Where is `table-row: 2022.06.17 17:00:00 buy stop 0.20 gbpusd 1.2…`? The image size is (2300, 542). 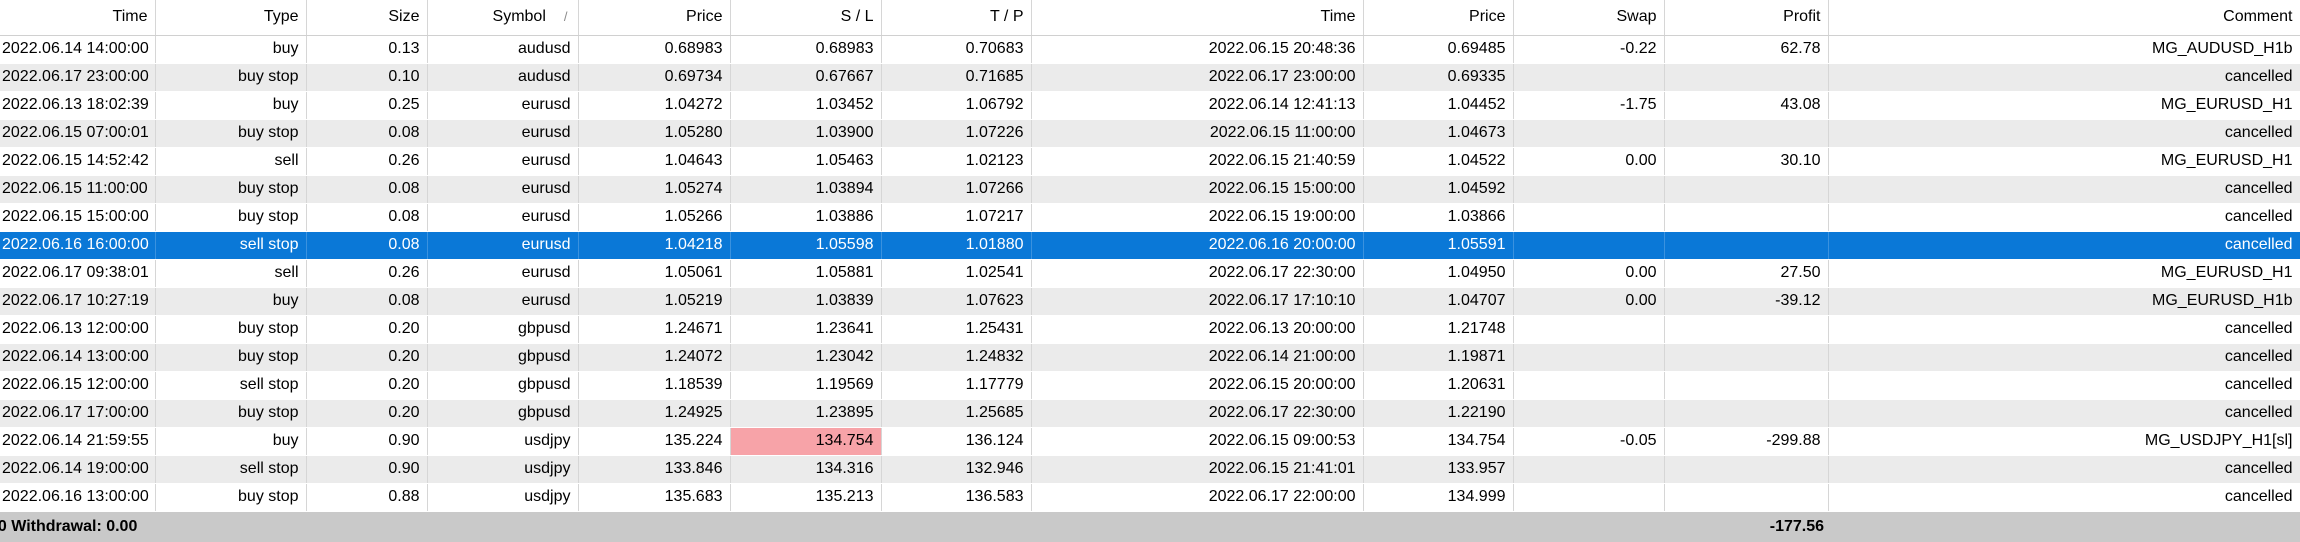 table-row: 2022.06.17 17:00:00 buy stop 0.20 gbpusd 1.2… is located at coordinates (1150, 413).